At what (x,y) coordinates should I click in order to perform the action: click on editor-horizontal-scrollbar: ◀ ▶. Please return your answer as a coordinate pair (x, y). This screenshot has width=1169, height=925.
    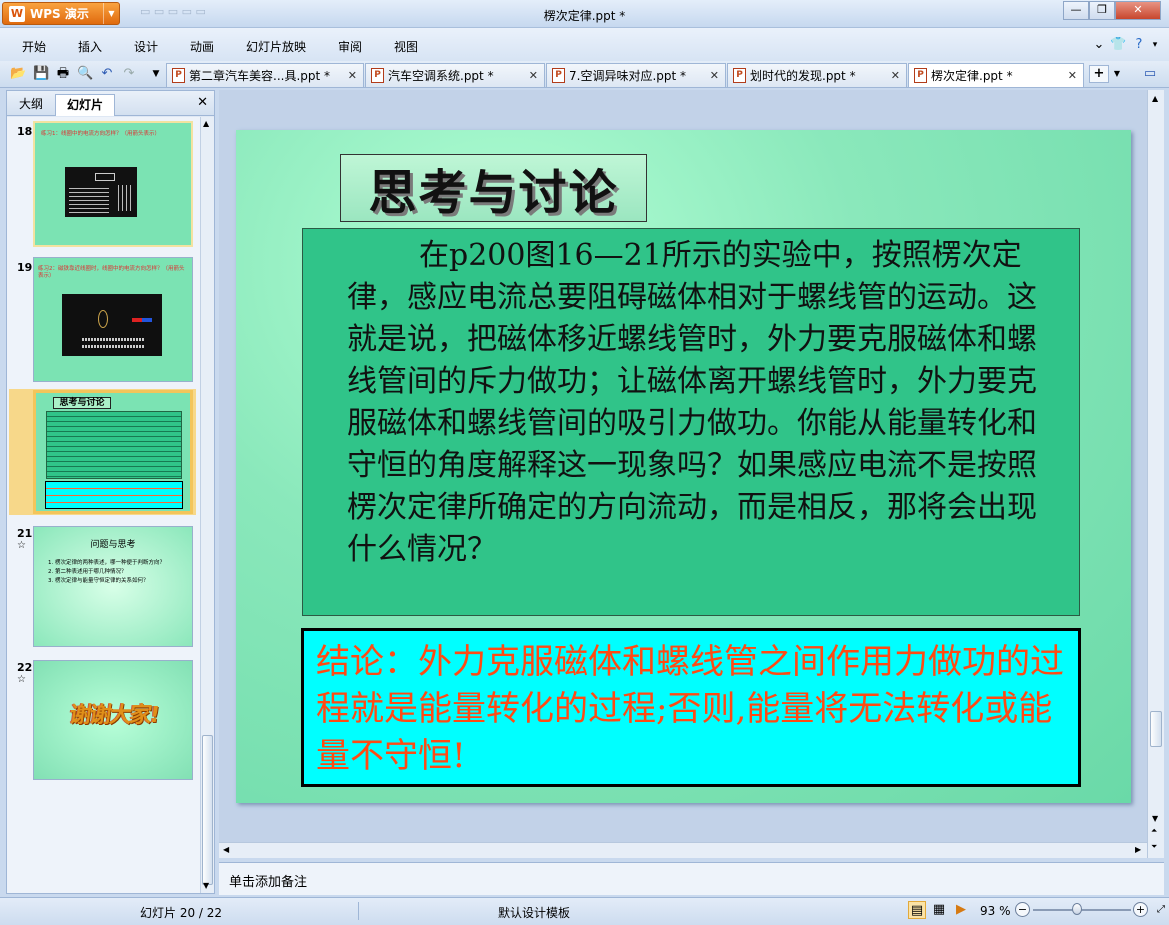
    Looking at the image, I should click on (683, 850).